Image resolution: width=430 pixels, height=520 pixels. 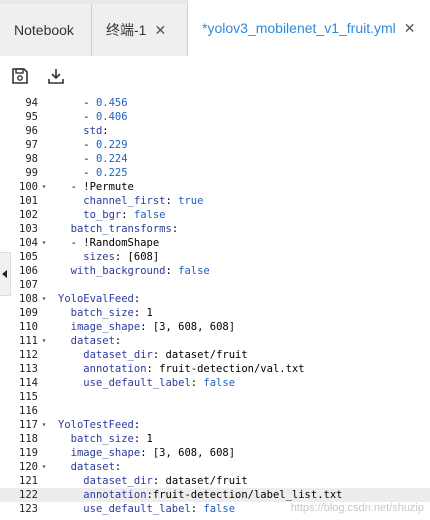 I want to click on code-line: 113 annotation: fruit-detection/val.txt, so click(x=215, y=369).